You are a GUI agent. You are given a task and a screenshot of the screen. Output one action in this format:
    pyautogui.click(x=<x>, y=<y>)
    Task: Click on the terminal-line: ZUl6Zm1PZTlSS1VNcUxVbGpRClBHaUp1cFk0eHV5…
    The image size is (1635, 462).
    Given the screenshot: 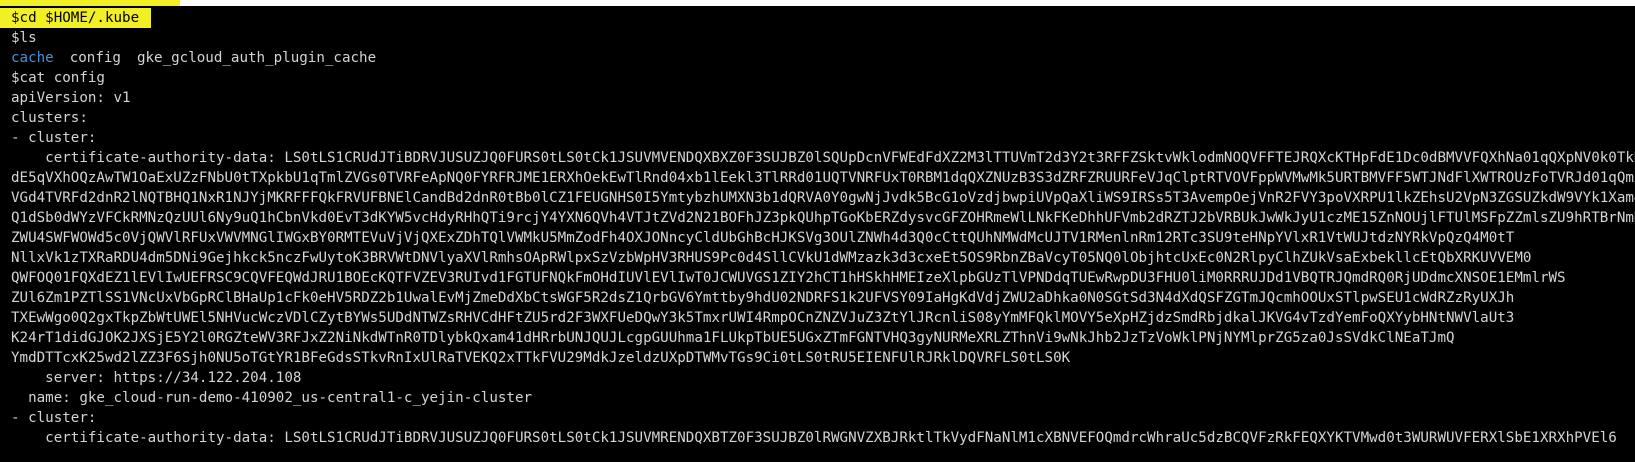 What is the action you would take?
    pyautogui.click(x=763, y=298)
    